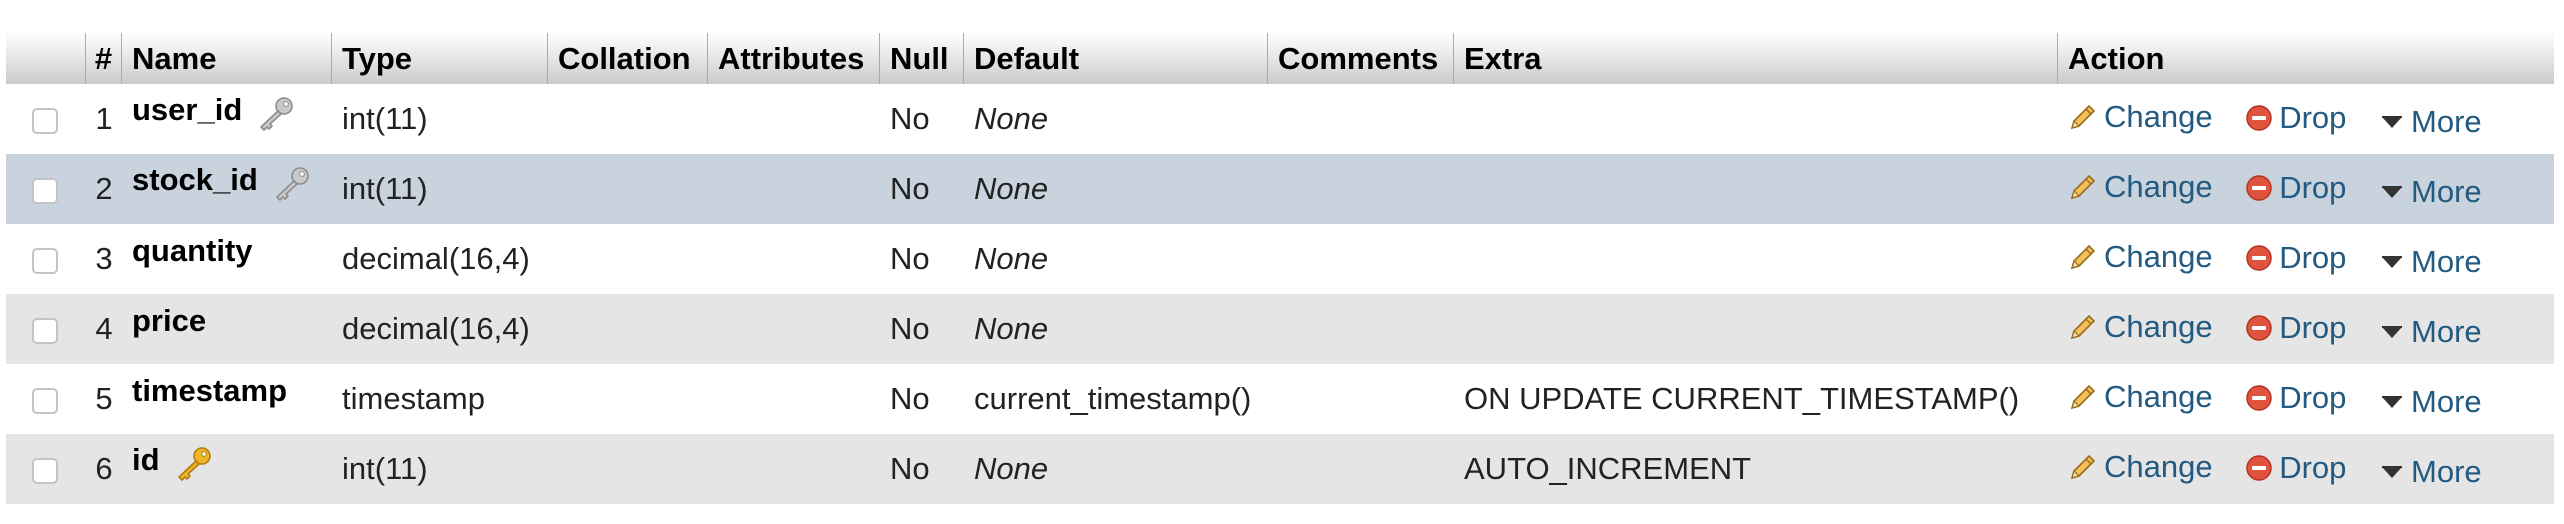 Image resolution: width=2564 pixels, height=524 pixels. I want to click on column-extra: AUTO_INCREMENT, so click(1756, 469).